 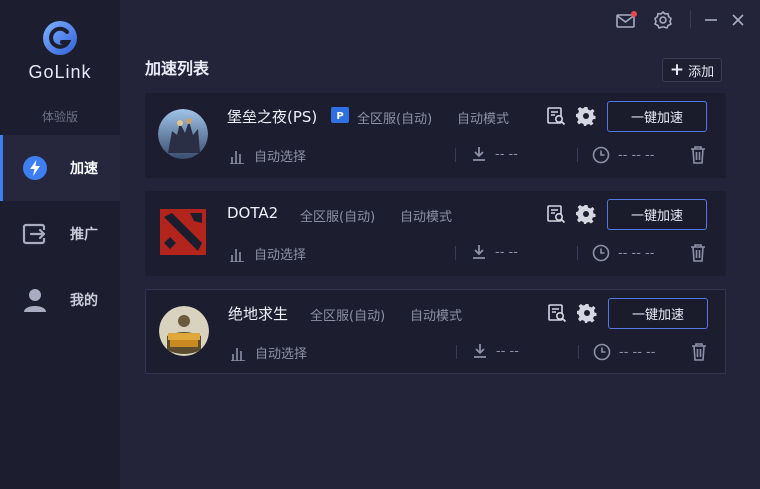 I want to click on pubg-game-icon, so click(x=184, y=331).